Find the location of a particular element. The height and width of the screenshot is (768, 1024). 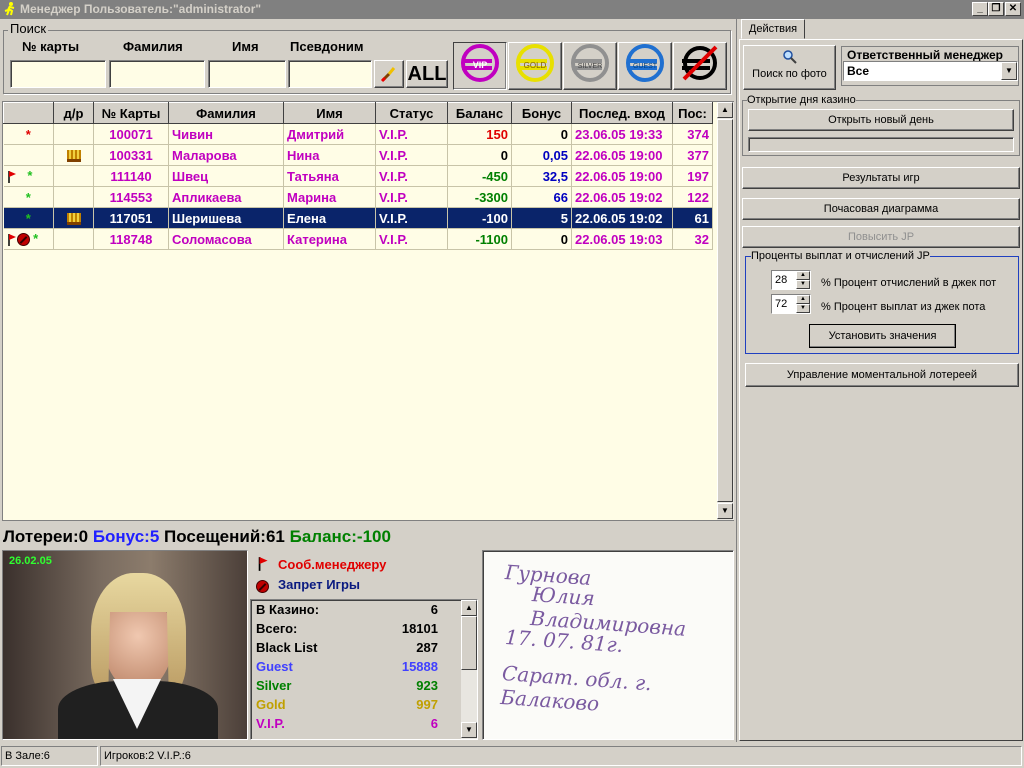

vip-card-button: VIP is located at coordinates (480, 66).